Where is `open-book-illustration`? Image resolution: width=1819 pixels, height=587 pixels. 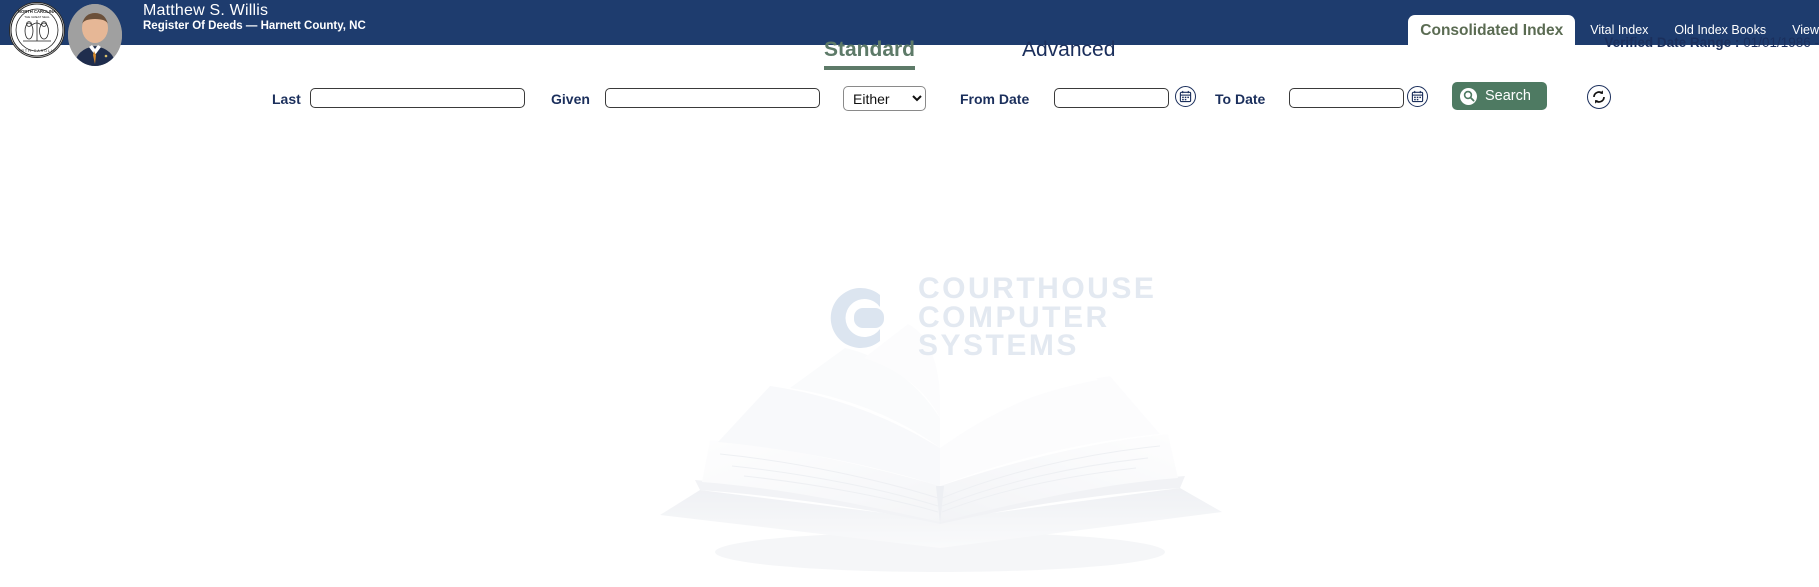 open-book-illustration is located at coordinates (941, 440).